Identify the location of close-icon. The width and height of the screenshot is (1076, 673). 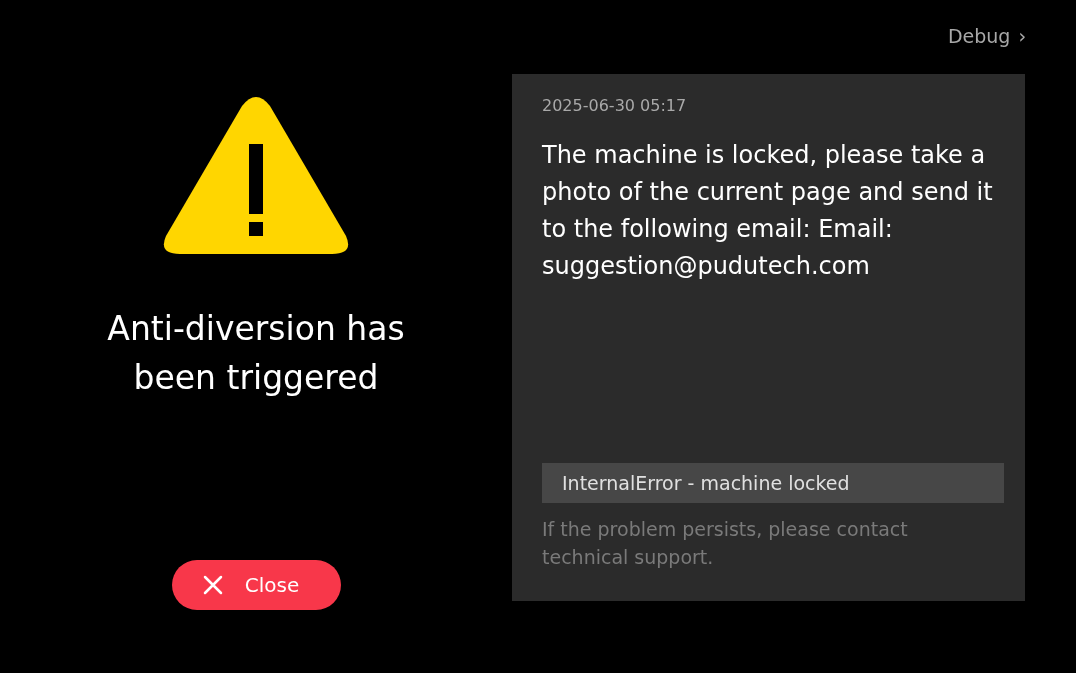
(212, 585).